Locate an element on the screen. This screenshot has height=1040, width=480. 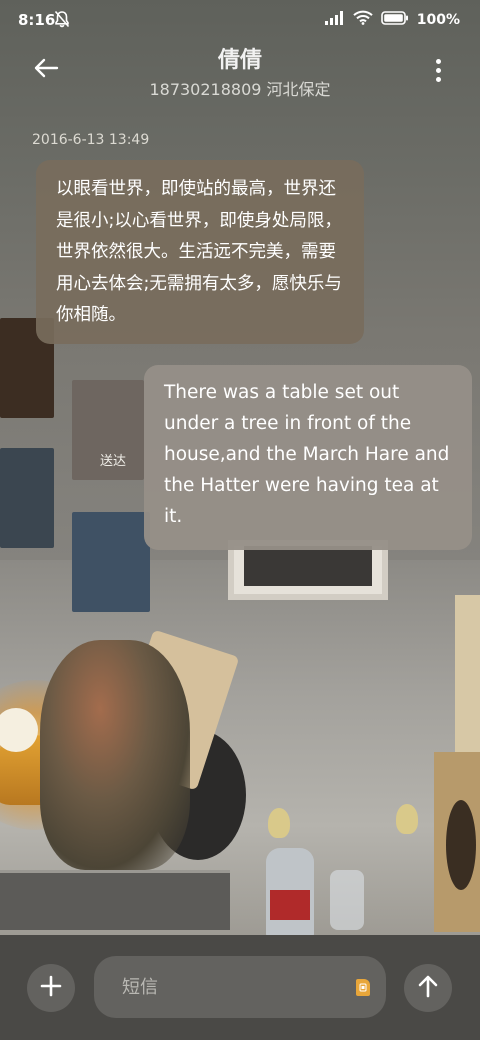
compose-bar is located at coordinates (240, 987).